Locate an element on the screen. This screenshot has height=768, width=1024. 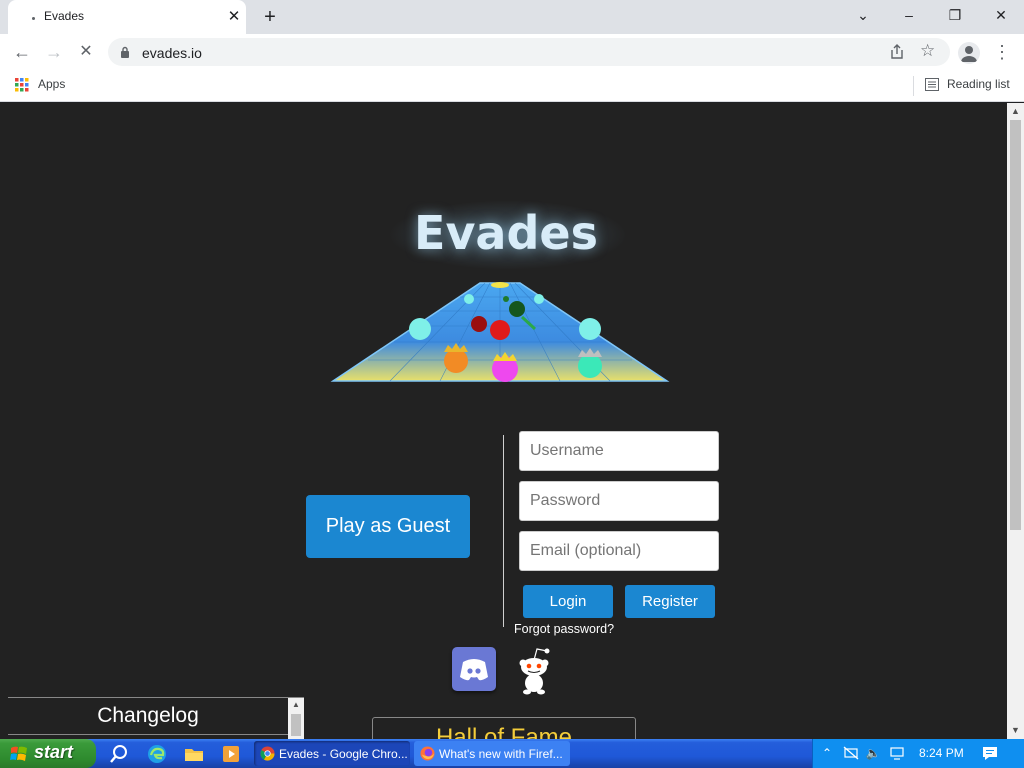
hall-of-fame-title: Hall of Fame is located at coordinates (504, 731).